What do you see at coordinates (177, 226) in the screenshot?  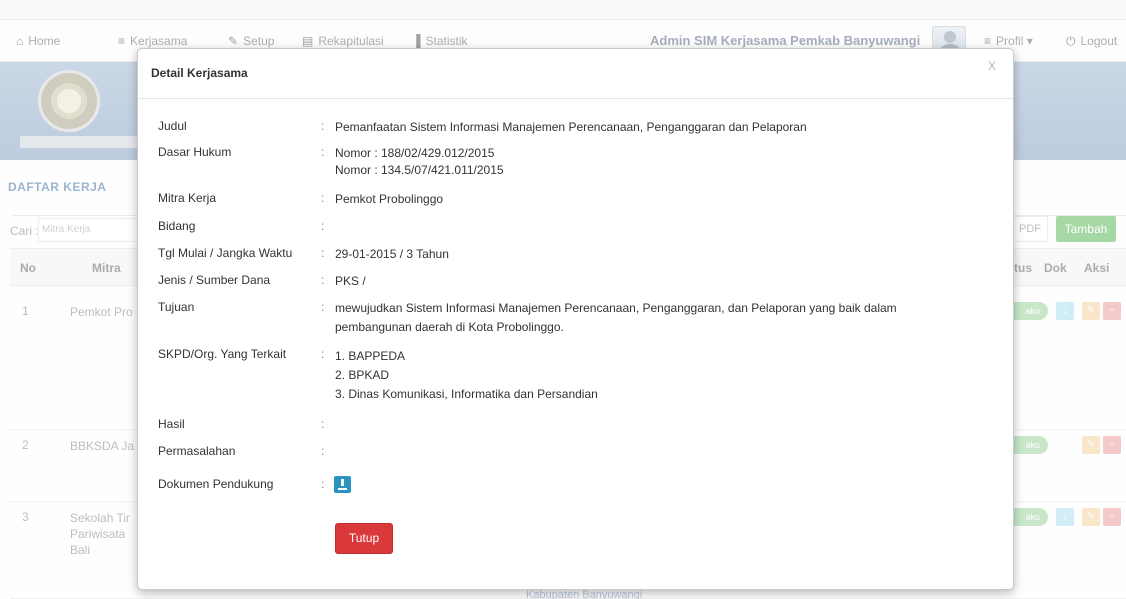 I see `label-bidang: Bidang` at bounding box center [177, 226].